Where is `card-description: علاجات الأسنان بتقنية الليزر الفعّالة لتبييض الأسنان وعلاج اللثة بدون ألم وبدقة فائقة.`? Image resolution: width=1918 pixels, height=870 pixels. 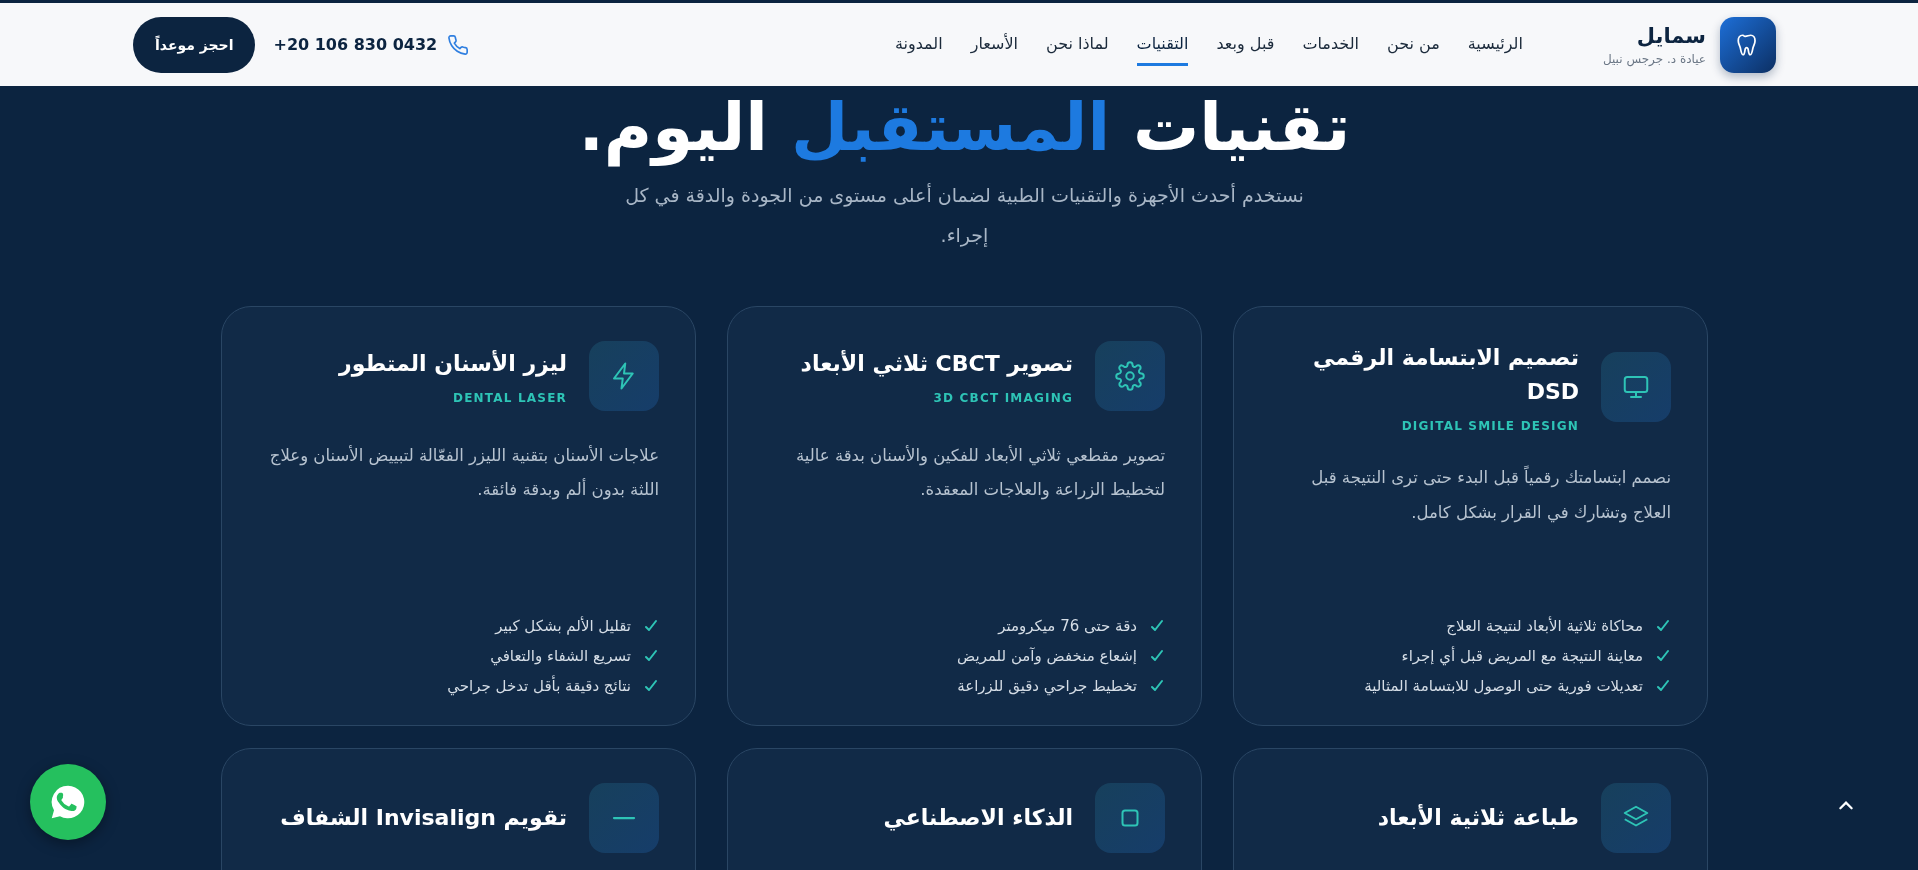
card-description: علاجات الأسنان بتقنية الليزر الفعّالة لتبييض الأسنان وعلاج اللثة بدون ألم وبدقة فائقة. is located at coordinates (463, 473).